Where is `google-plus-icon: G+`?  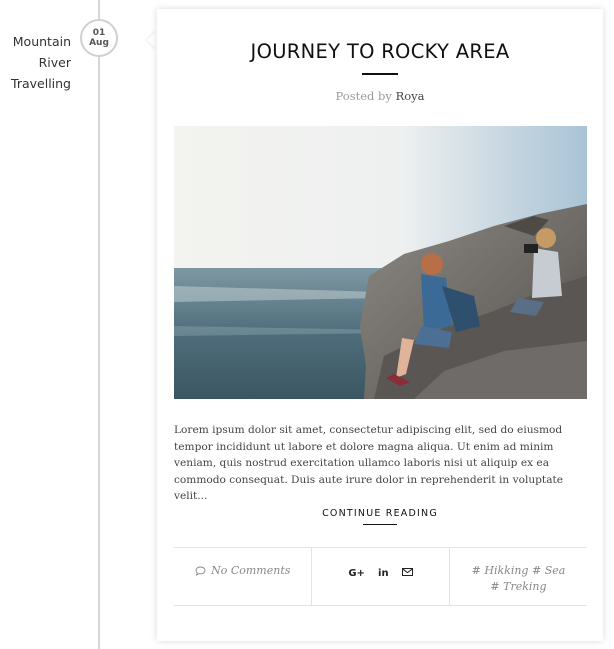 google-plus-icon: G+ is located at coordinates (356, 573).